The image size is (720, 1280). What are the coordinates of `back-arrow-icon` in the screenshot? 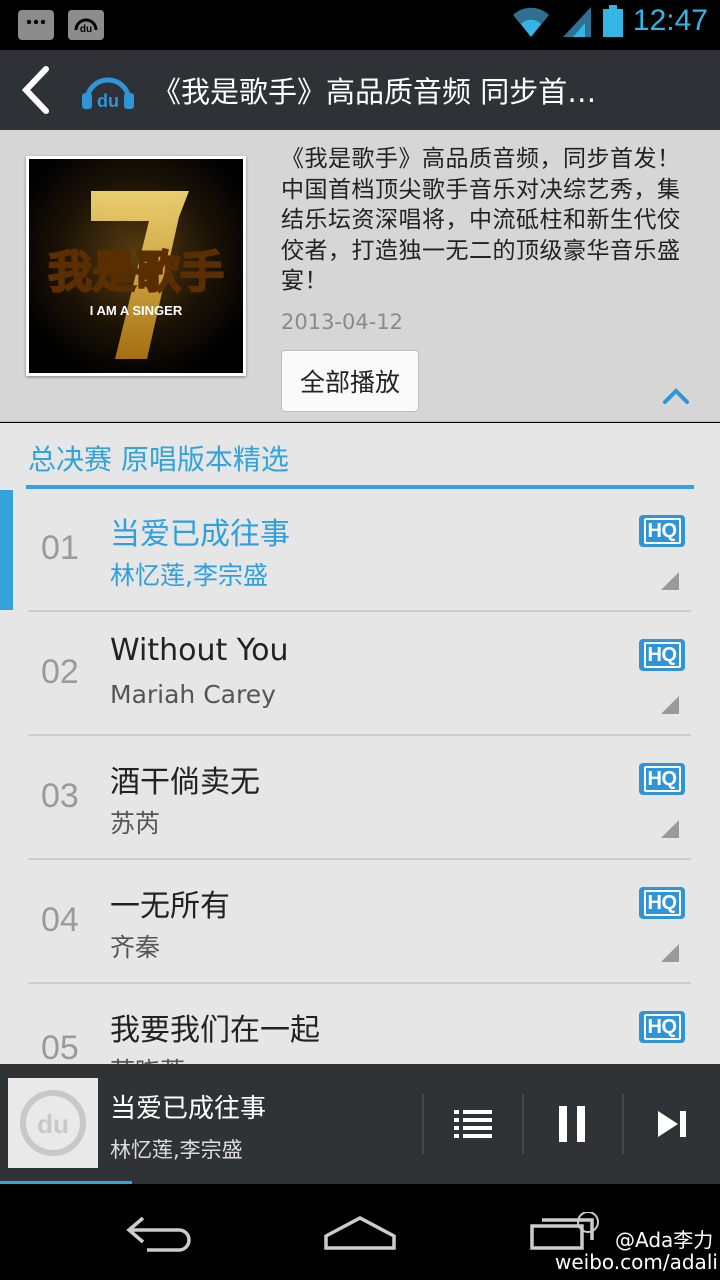 It's located at (35, 90).